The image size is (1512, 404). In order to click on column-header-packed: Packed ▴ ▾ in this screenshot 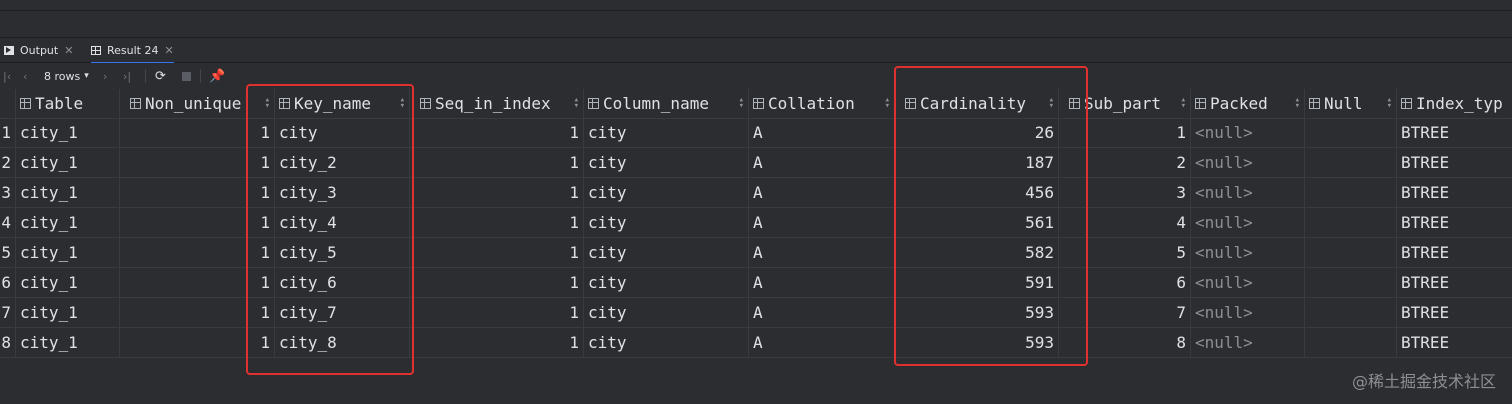, I will do `click(1248, 103)`.